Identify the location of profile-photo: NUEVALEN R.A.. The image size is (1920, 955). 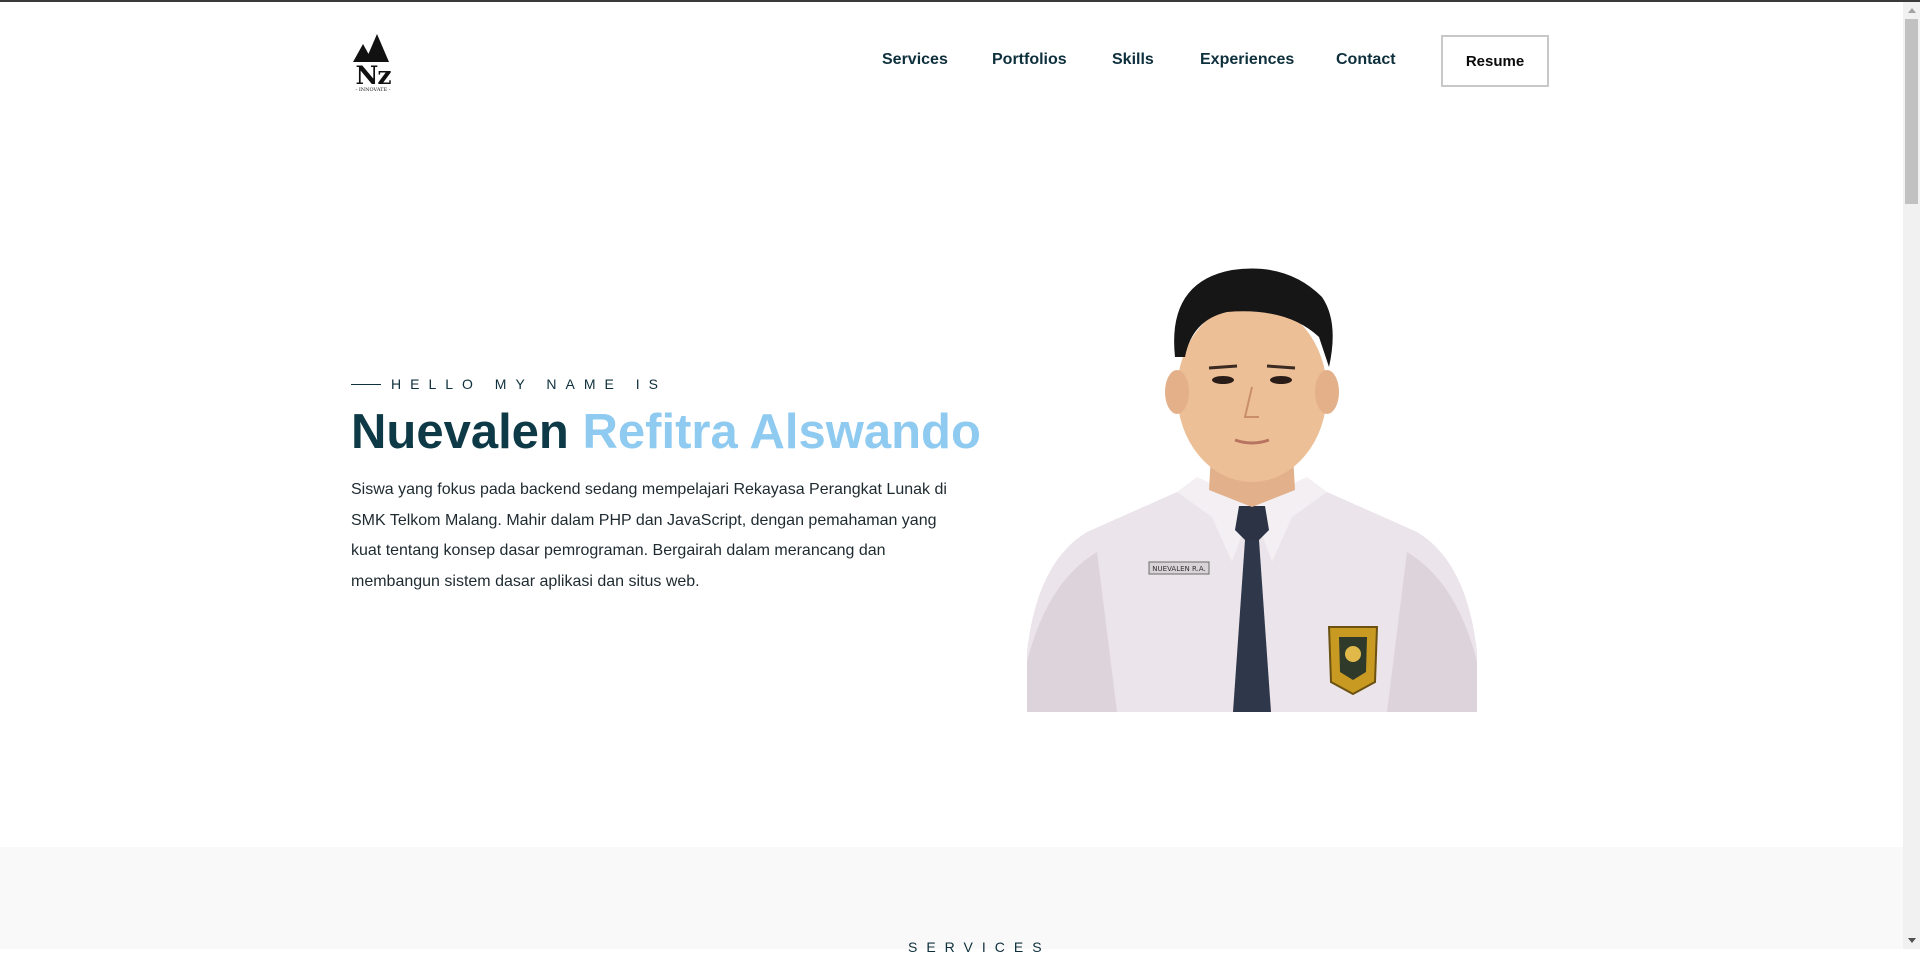
(1252, 487).